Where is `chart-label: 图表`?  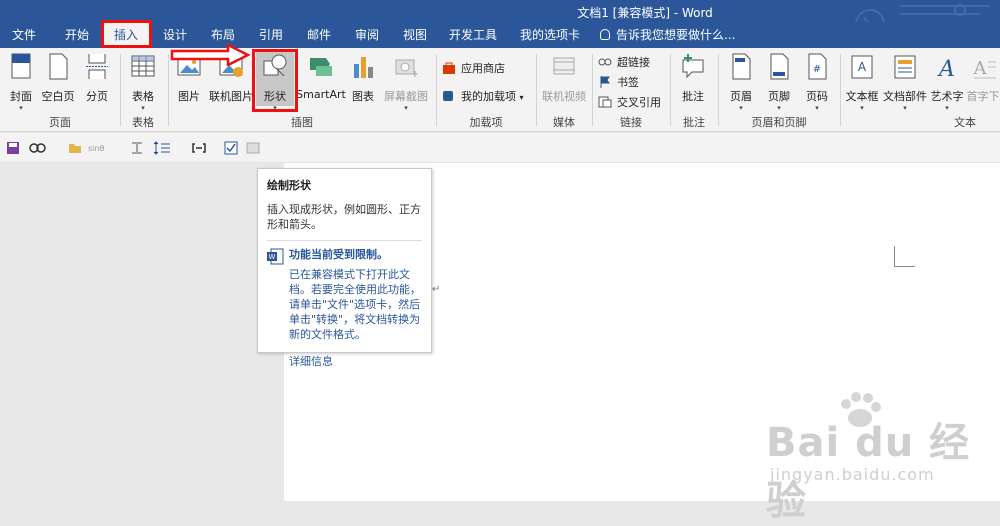 chart-label: 图表 is located at coordinates (363, 96).